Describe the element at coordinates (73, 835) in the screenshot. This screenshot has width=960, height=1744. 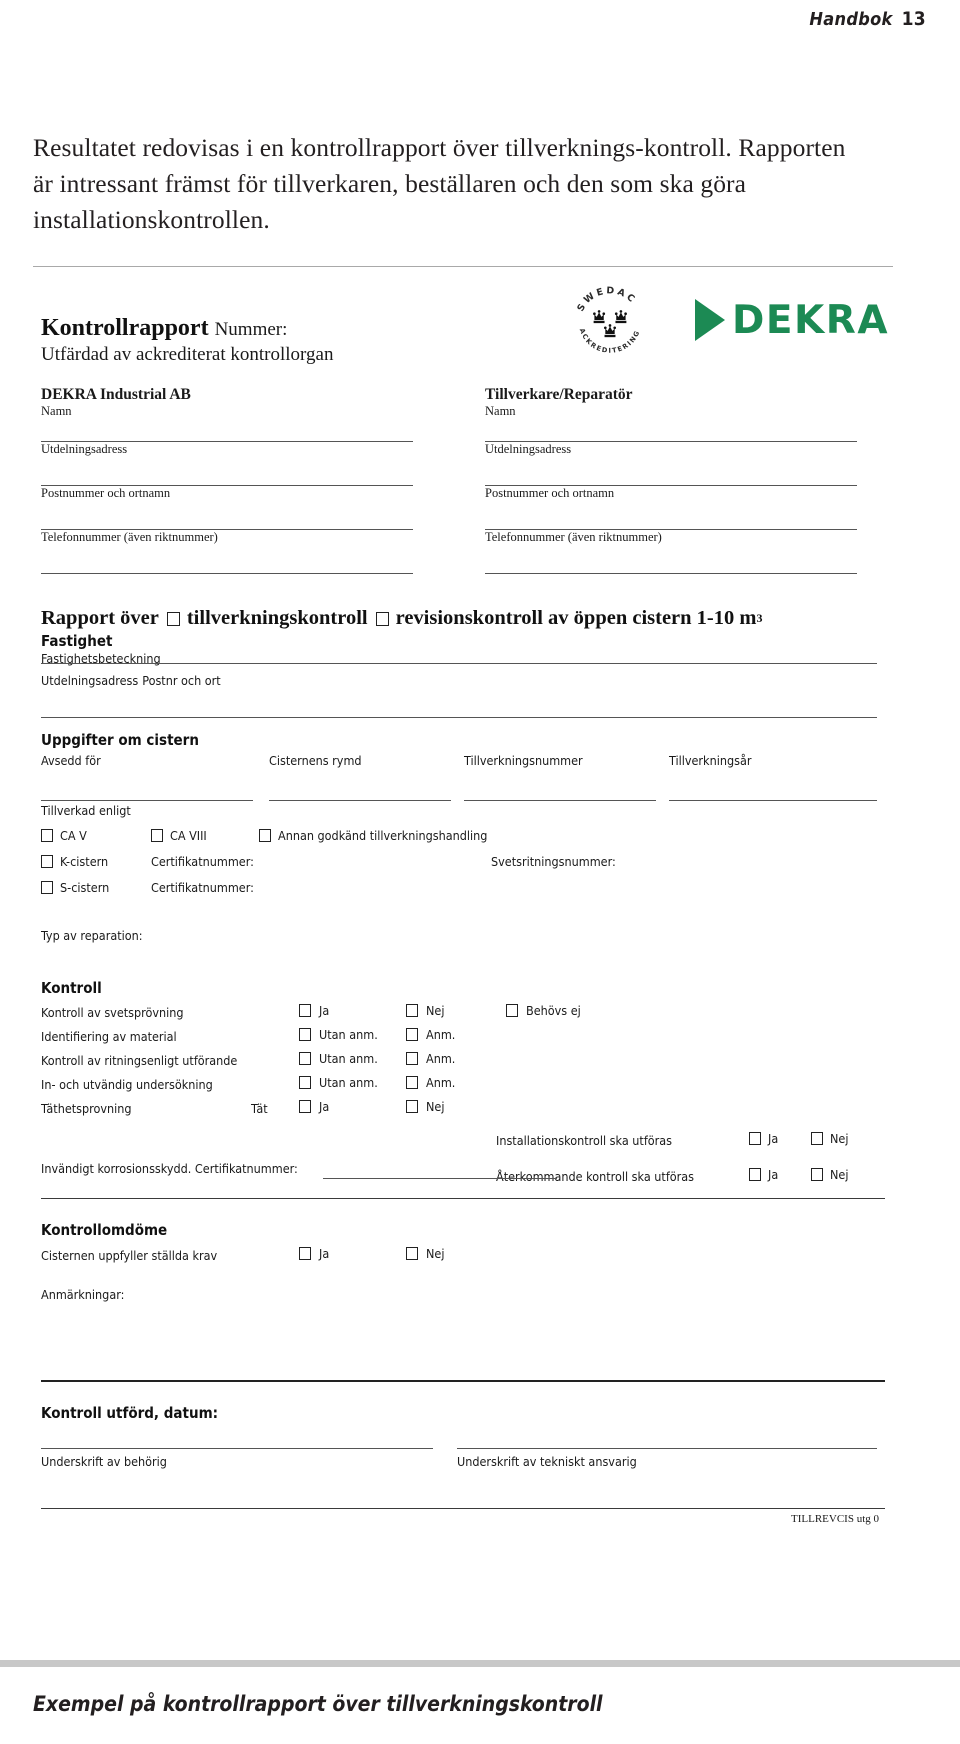
I see `label-ca-v: CA V` at that location.